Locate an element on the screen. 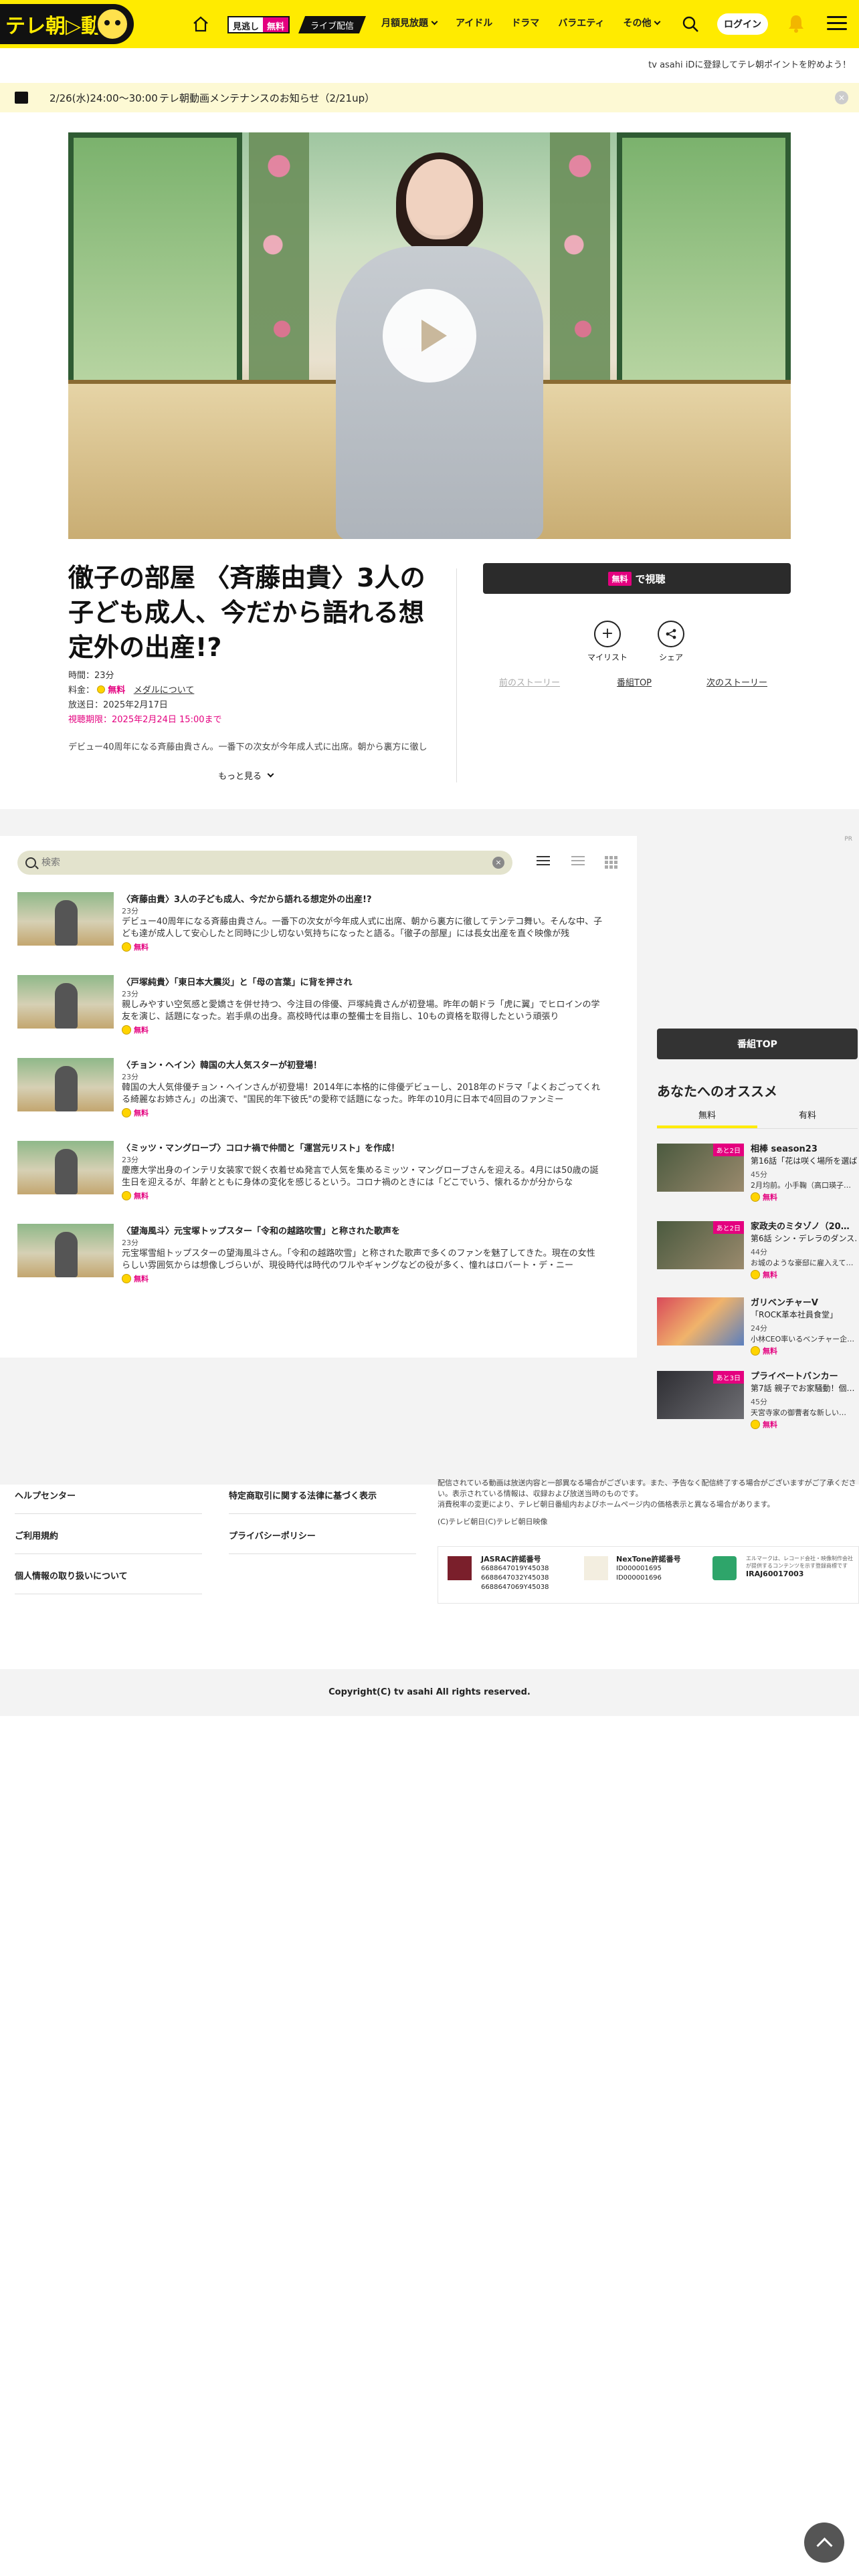 The width and height of the screenshot is (859, 2576). bell-icon is located at coordinates (796, 23).